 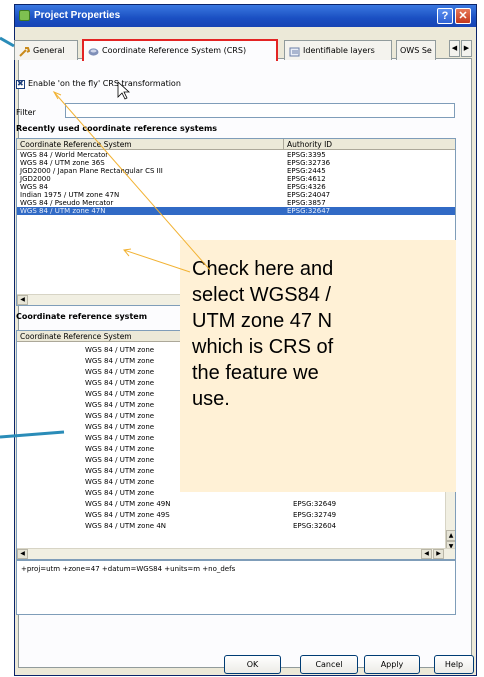 I want to click on table-row: WGS 84 / UTM zone 49N EPSG:32649, so click(x=236, y=504).